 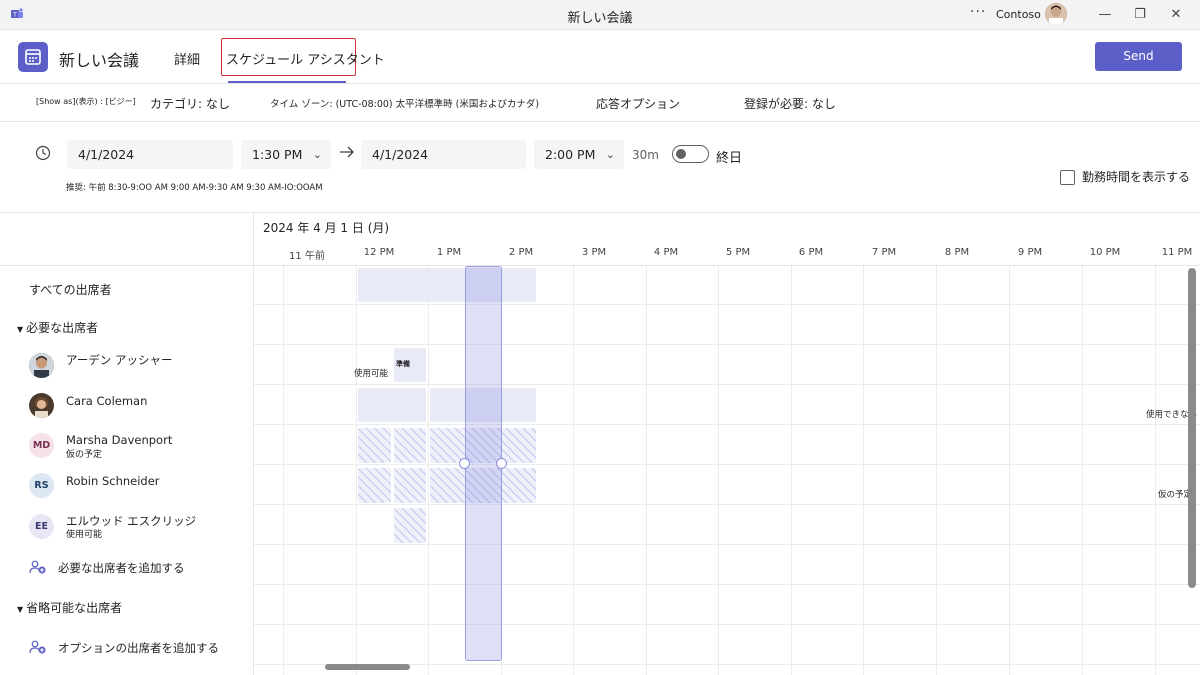 What do you see at coordinates (190, 103) in the screenshot?
I see `category-option: カテゴリ: なし` at bounding box center [190, 103].